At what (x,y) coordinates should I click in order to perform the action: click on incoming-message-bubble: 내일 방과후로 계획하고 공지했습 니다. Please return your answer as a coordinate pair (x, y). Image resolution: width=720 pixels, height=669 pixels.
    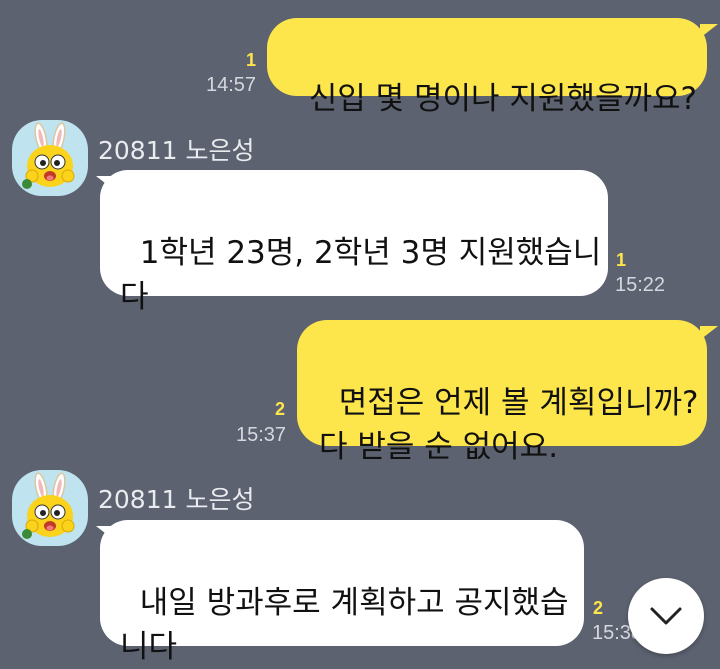
    Looking at the image, I should click on (342, 592).